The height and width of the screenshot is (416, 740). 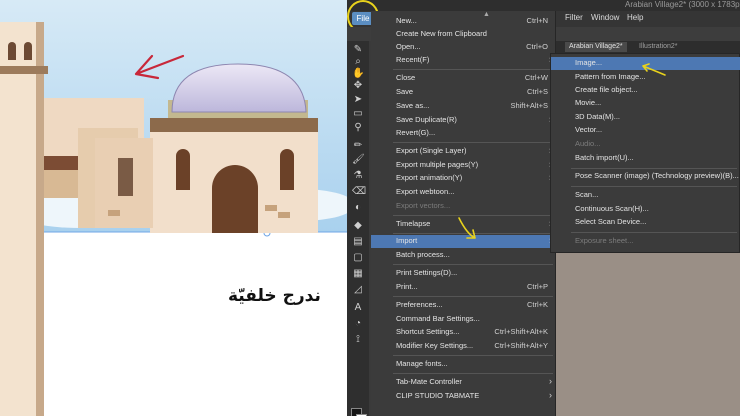 I want to click on left-tower-shade, so click(x=40, y=219).